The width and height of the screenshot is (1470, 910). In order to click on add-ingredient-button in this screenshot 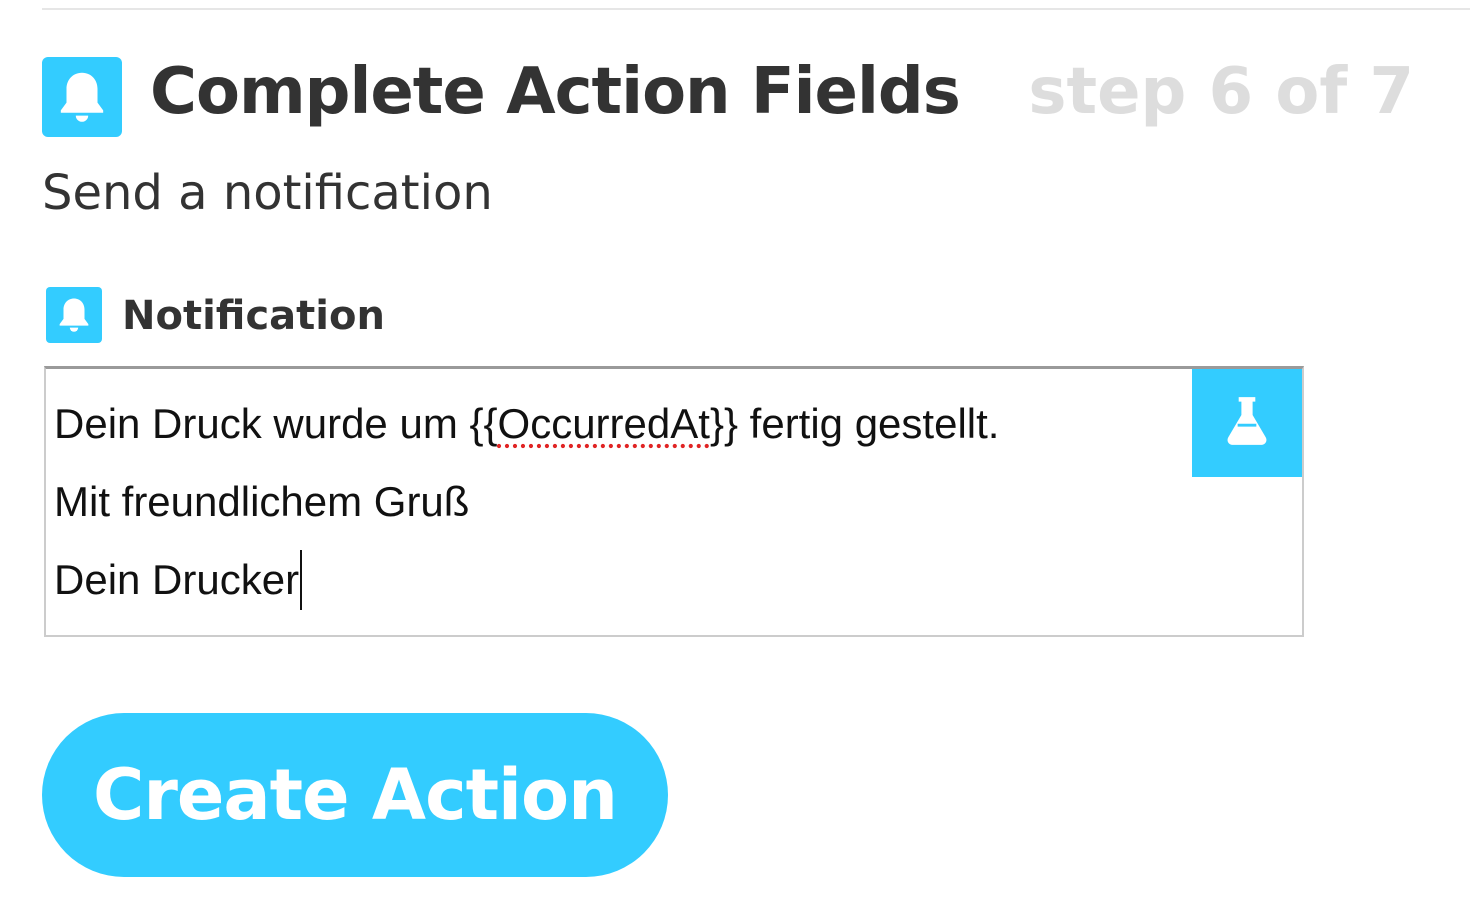, I will do `click(1247, 423)`.